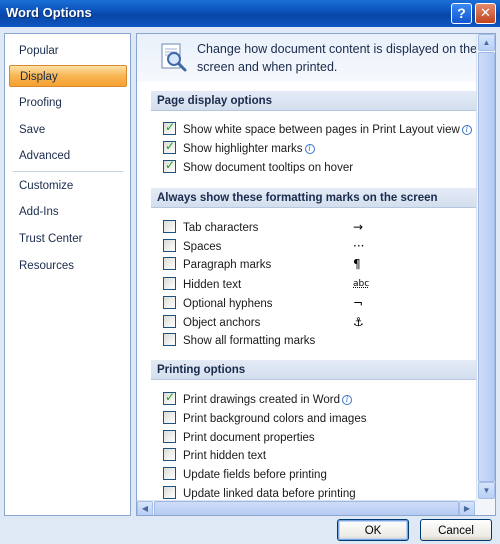  Describe the element at coordinates (361, 284) in the screenshot. I see `hidden-text-icon: abc` at that location.